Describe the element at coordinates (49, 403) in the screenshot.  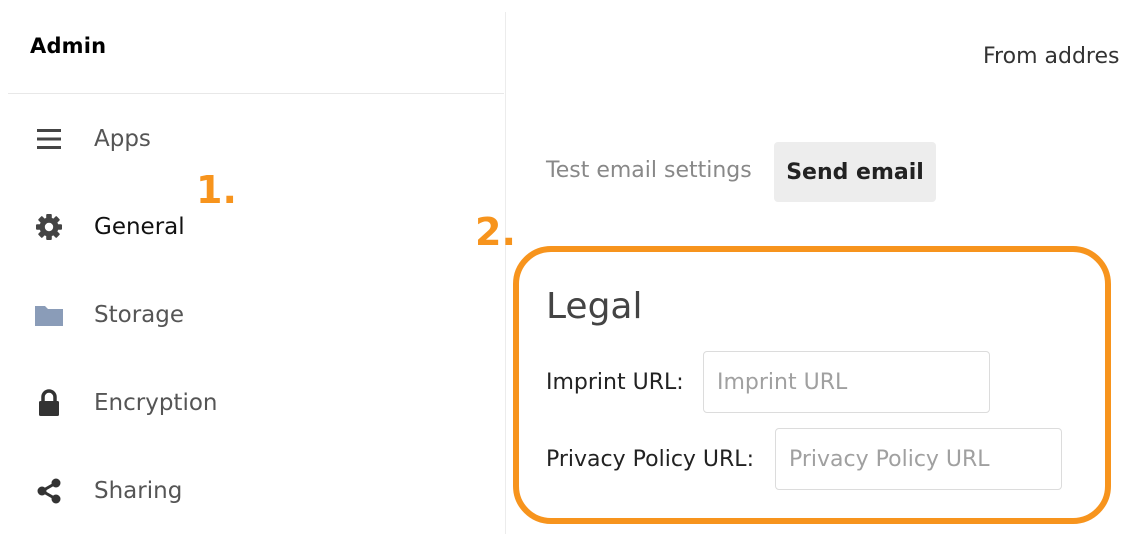
I see `lock-icon` at that location.